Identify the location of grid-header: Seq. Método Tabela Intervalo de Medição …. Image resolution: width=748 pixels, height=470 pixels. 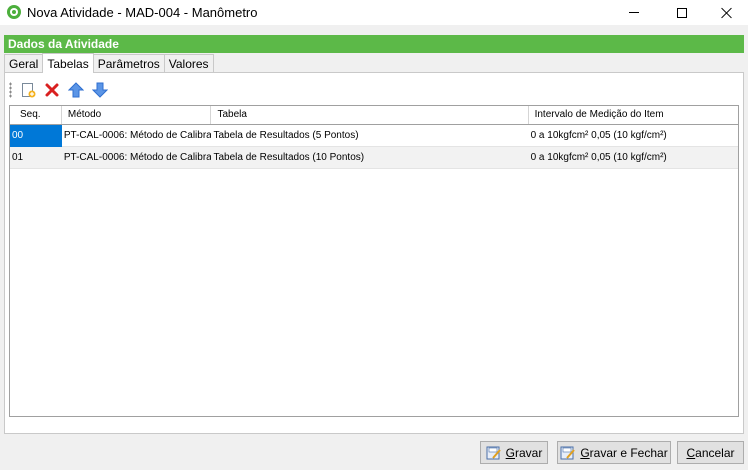
(374, 115).